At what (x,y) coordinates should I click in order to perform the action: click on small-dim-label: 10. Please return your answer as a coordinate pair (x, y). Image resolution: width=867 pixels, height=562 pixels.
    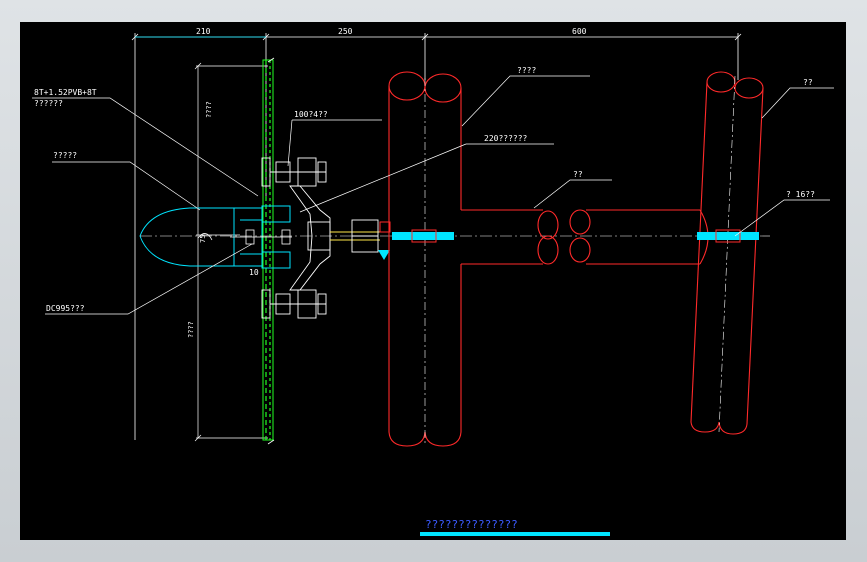
    Looking at the image, I should click on (254, 272).